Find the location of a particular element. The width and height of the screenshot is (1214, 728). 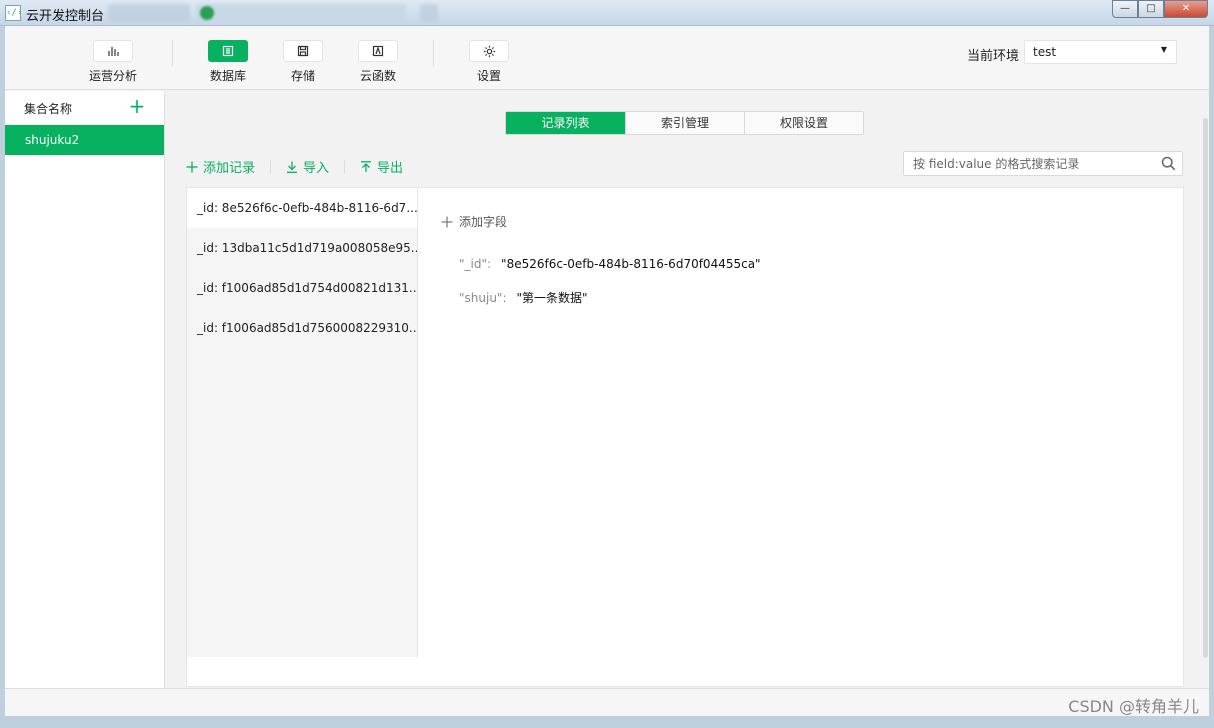

status-bar: CSDN @转角羊儿 is located at coordinates (607, 702).